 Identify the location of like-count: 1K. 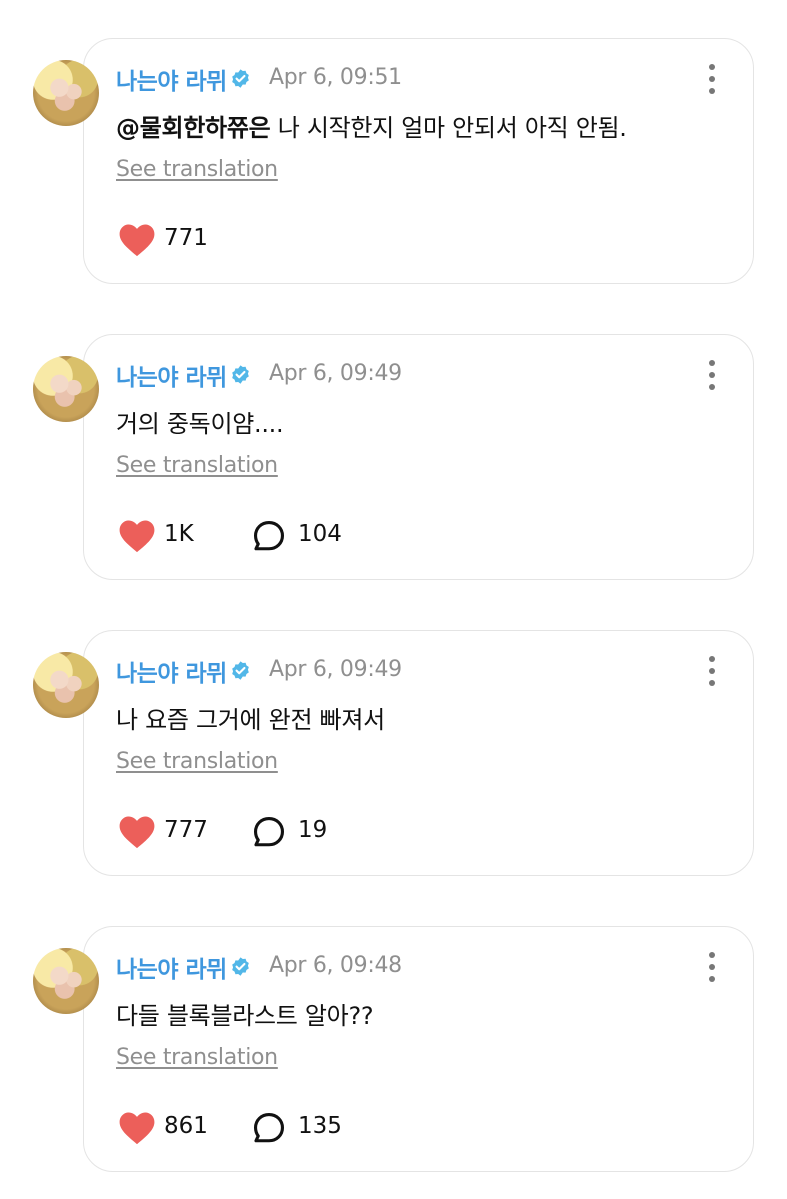
(179, 534).